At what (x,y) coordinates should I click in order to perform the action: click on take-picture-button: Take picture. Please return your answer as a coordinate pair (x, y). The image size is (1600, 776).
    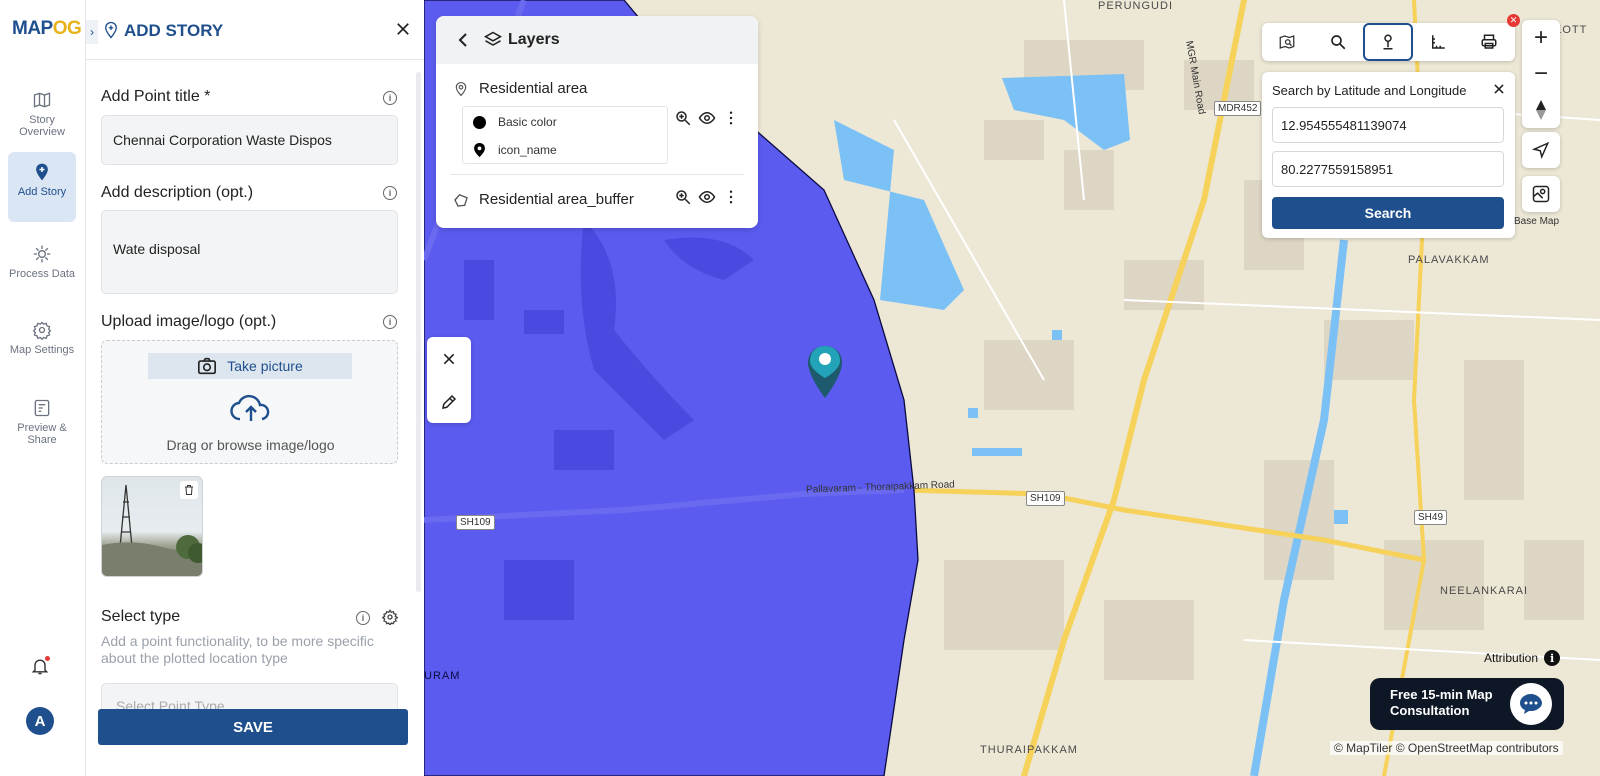
    Looking at the image, I should click on (250, 366).